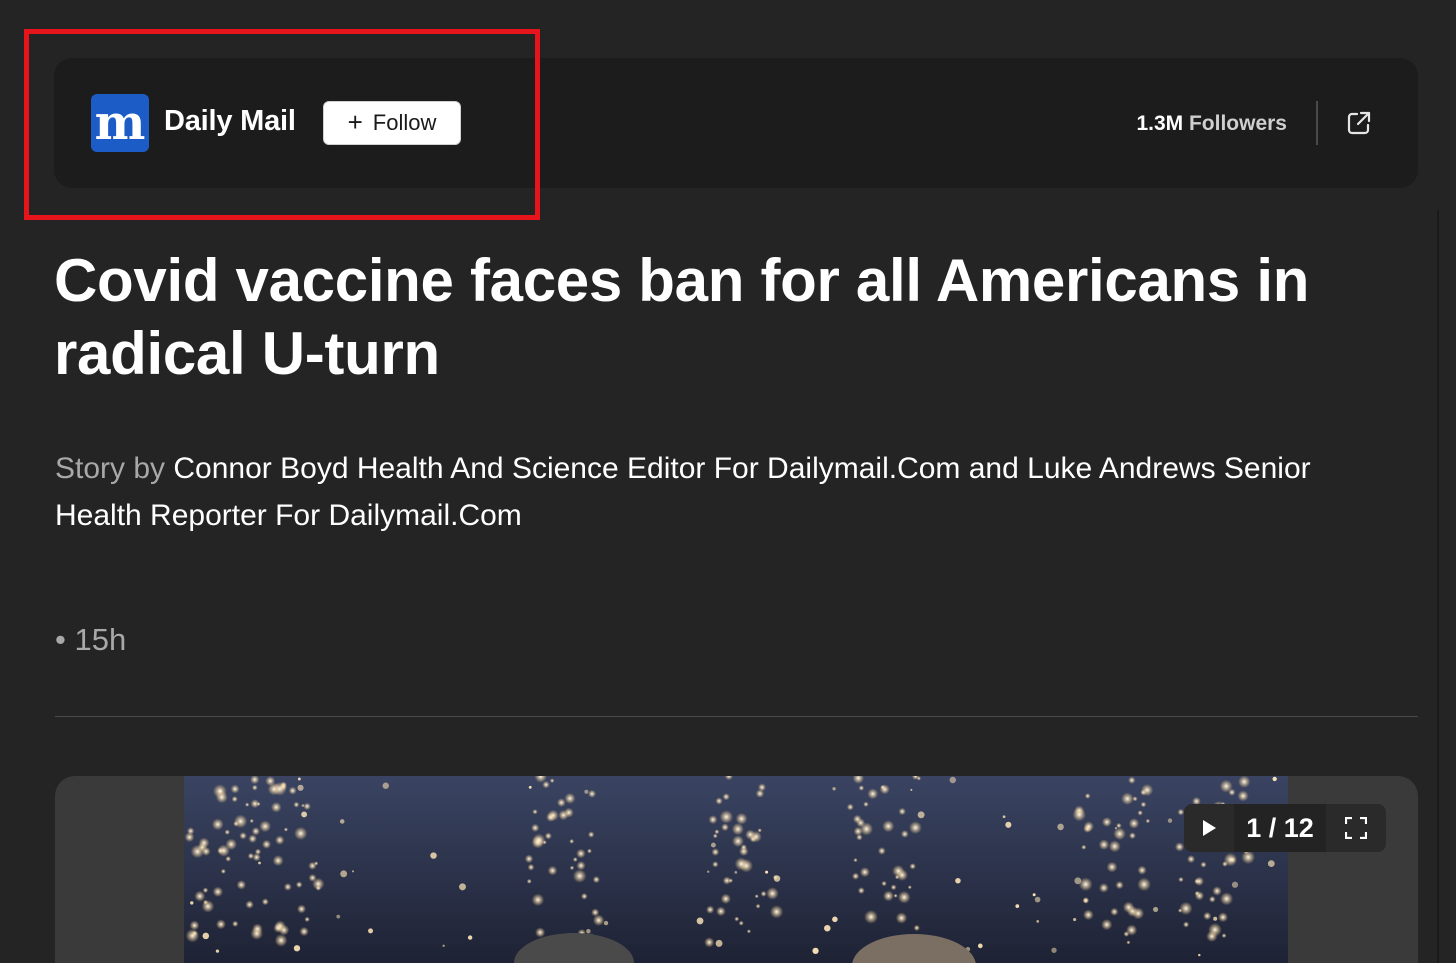 This screenshot has height=963, width=1456. I want to click on followers-count: 1.3M Followers, so click(1211, 124).